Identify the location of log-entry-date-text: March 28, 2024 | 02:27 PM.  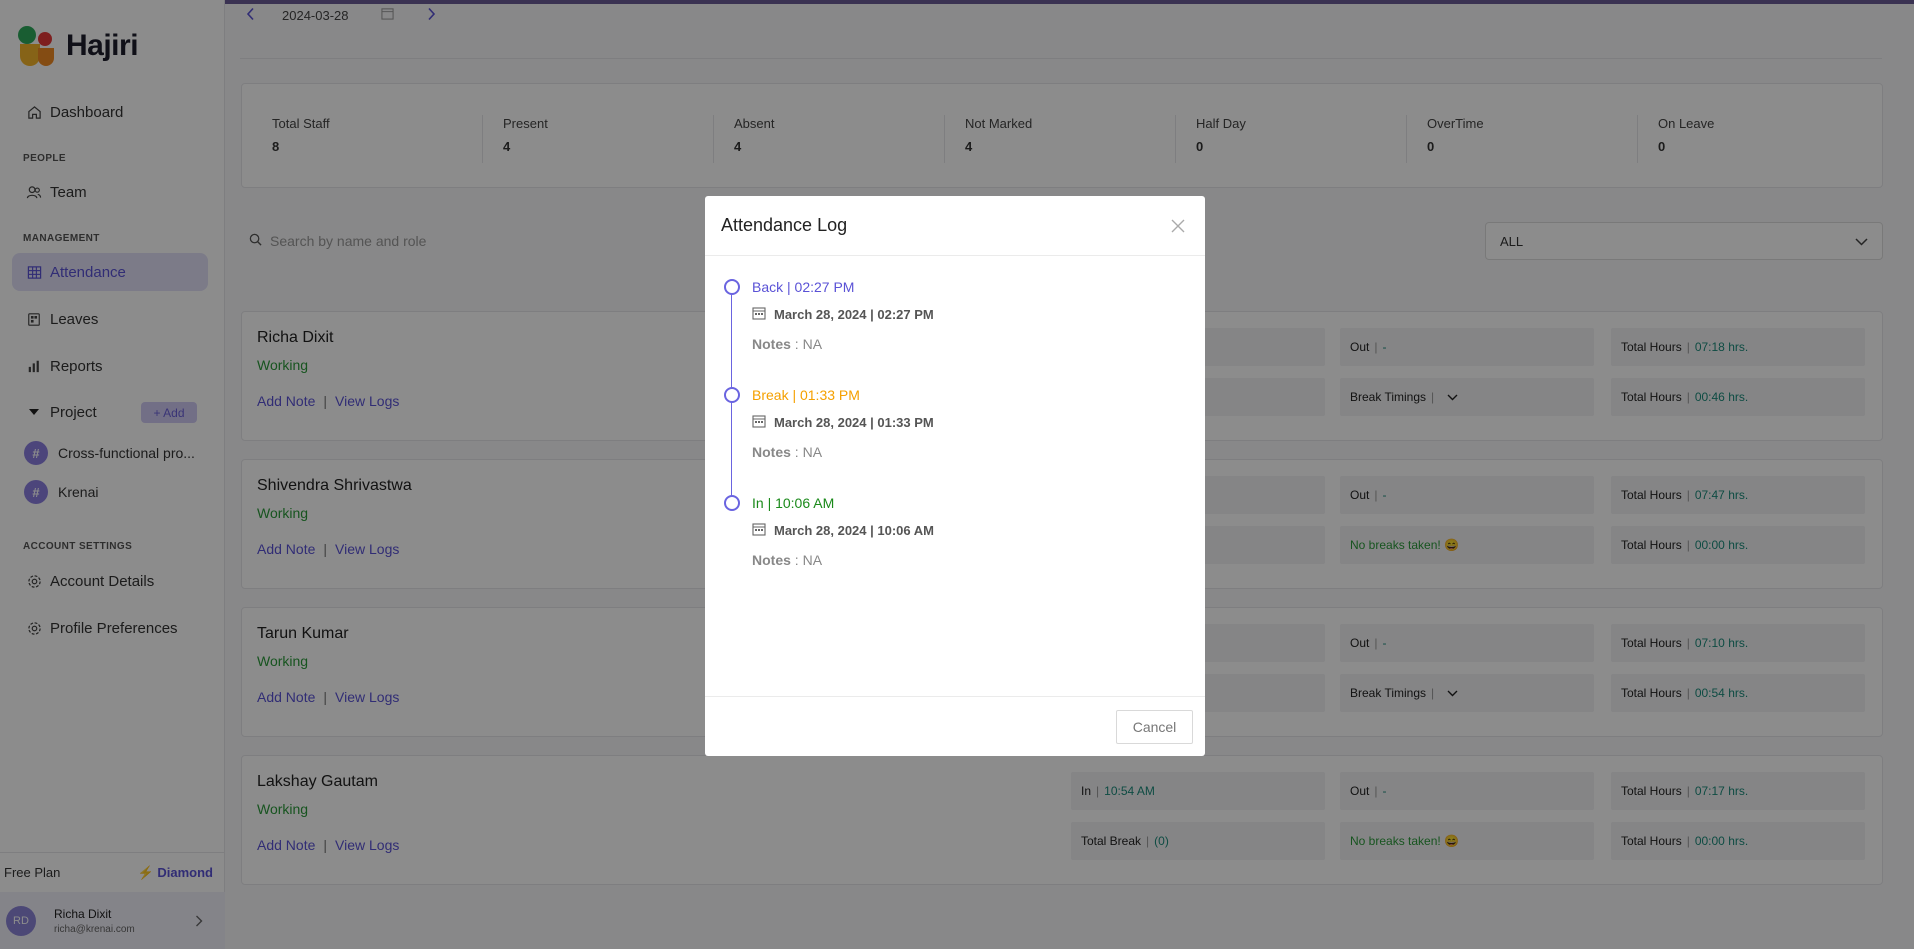
(854, 314).